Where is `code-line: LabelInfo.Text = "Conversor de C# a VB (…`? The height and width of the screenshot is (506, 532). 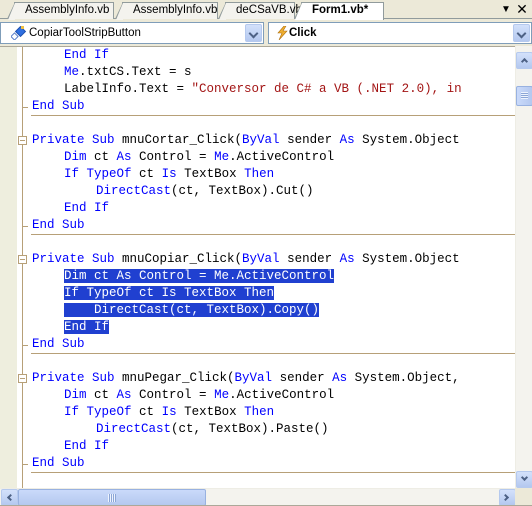 code-line: LabelInfo.Text = "Conversor de C# a VB (… is located at coordinates (263, 89).